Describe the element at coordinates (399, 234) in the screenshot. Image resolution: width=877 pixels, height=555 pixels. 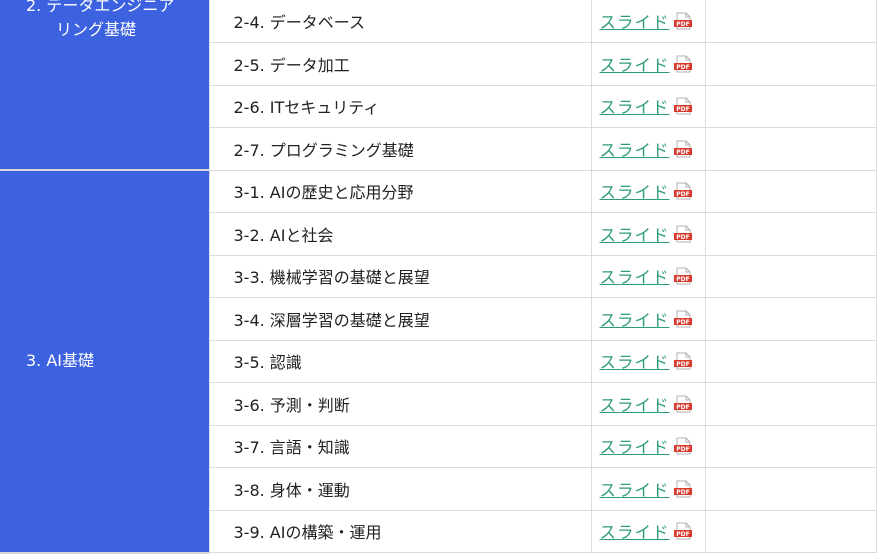
I see `topic-label: 3-2. AIと社会` at that location.